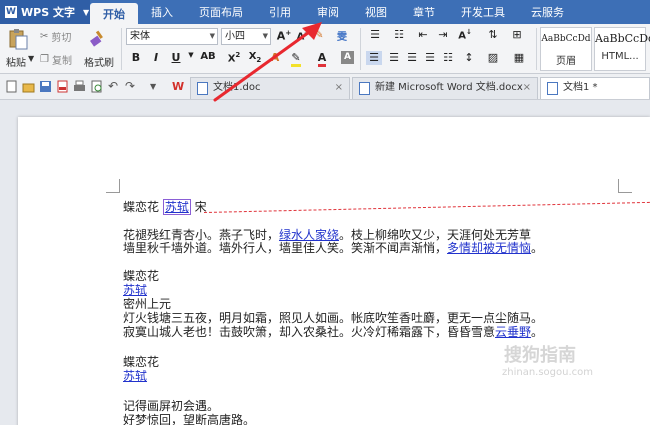 This screenshot has height=425, width=650. What do you see at coordinates (11, 86) in the screenshot?
I see `new-doc-icon` at bounding box center [11, 86].